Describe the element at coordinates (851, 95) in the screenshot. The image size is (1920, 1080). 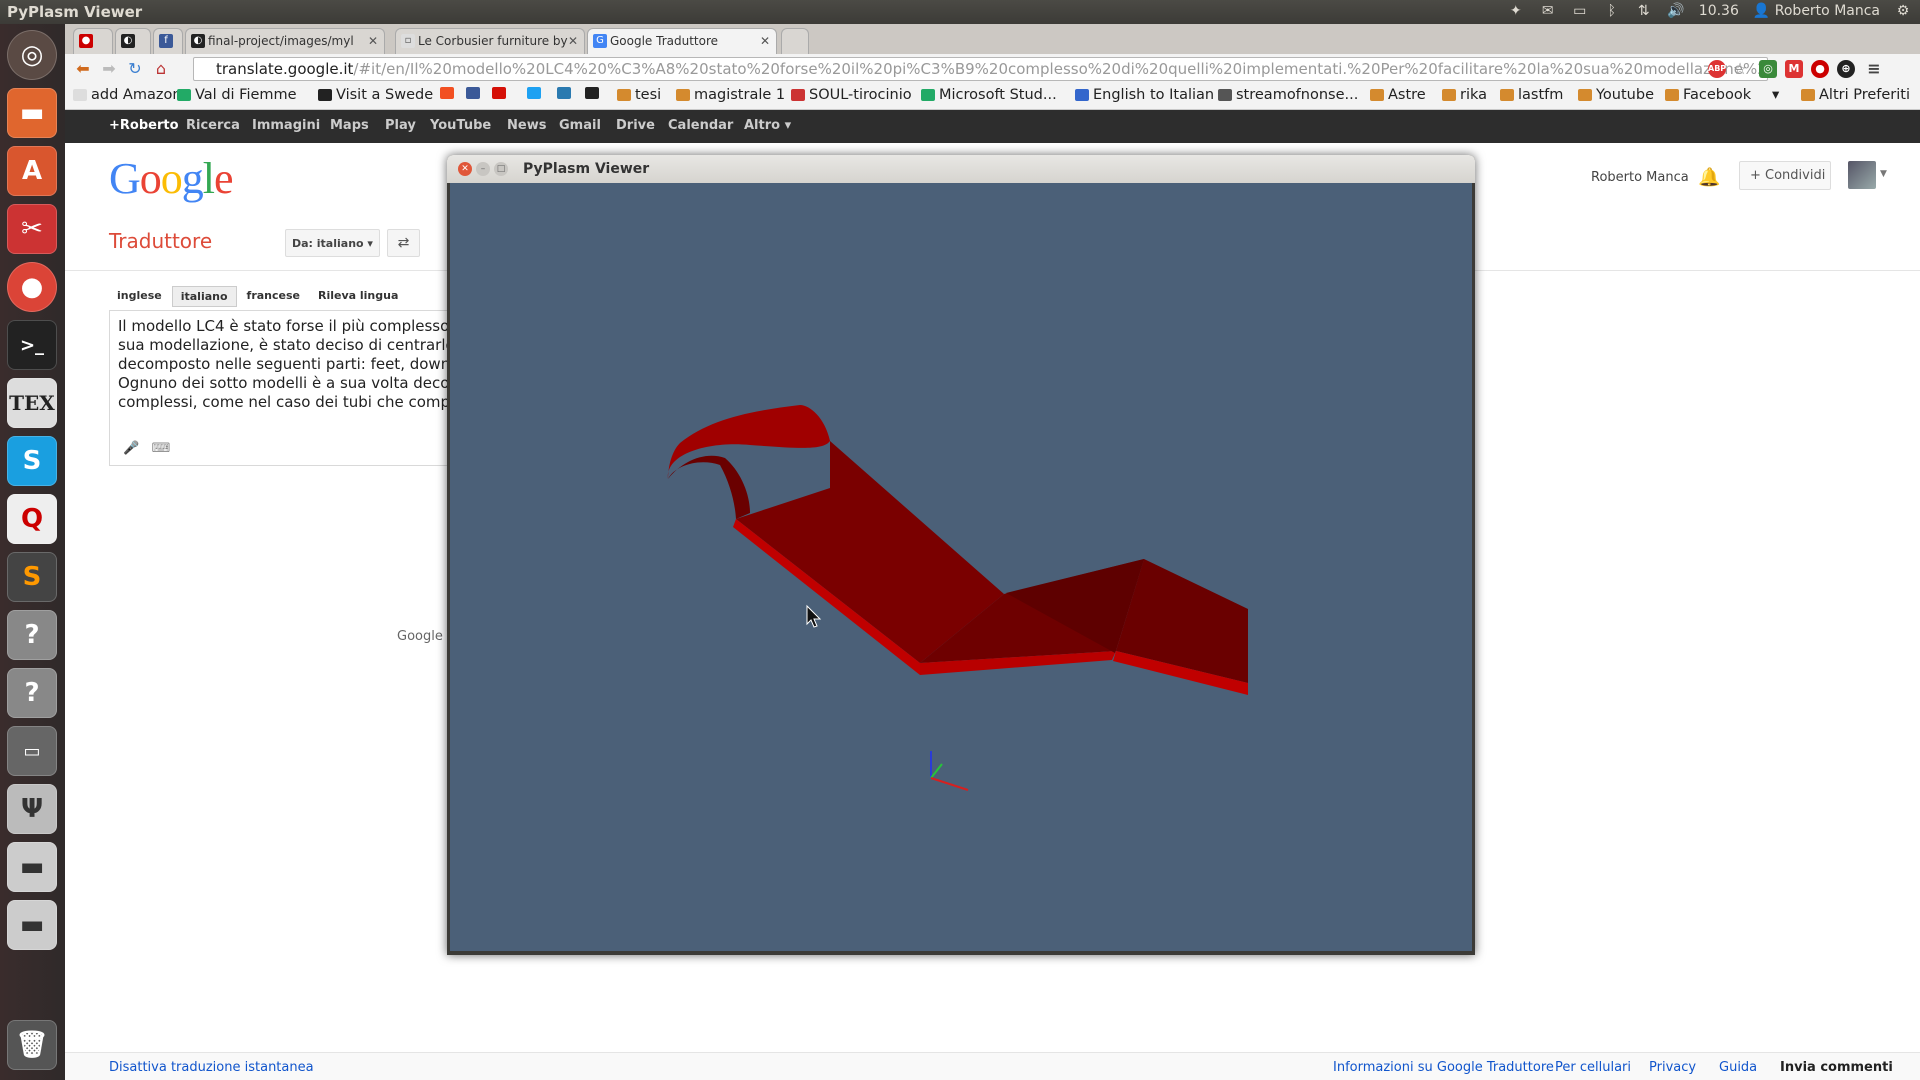
I see `bookmark-item: SOUL-tirocinio` at that location.